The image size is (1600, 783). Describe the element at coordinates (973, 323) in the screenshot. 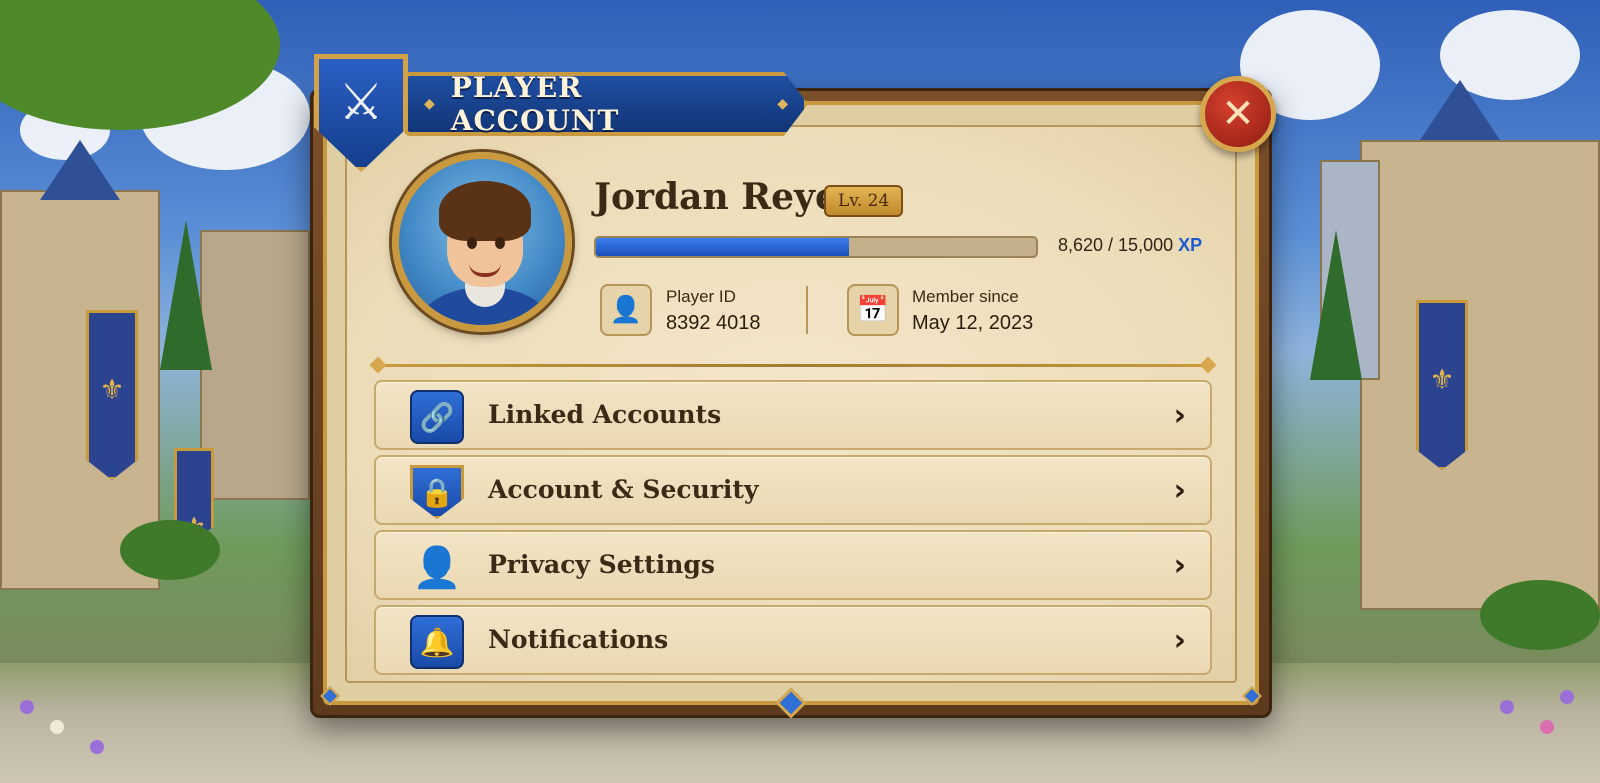

I see `member-since-value: May 12, 2023` at that location.